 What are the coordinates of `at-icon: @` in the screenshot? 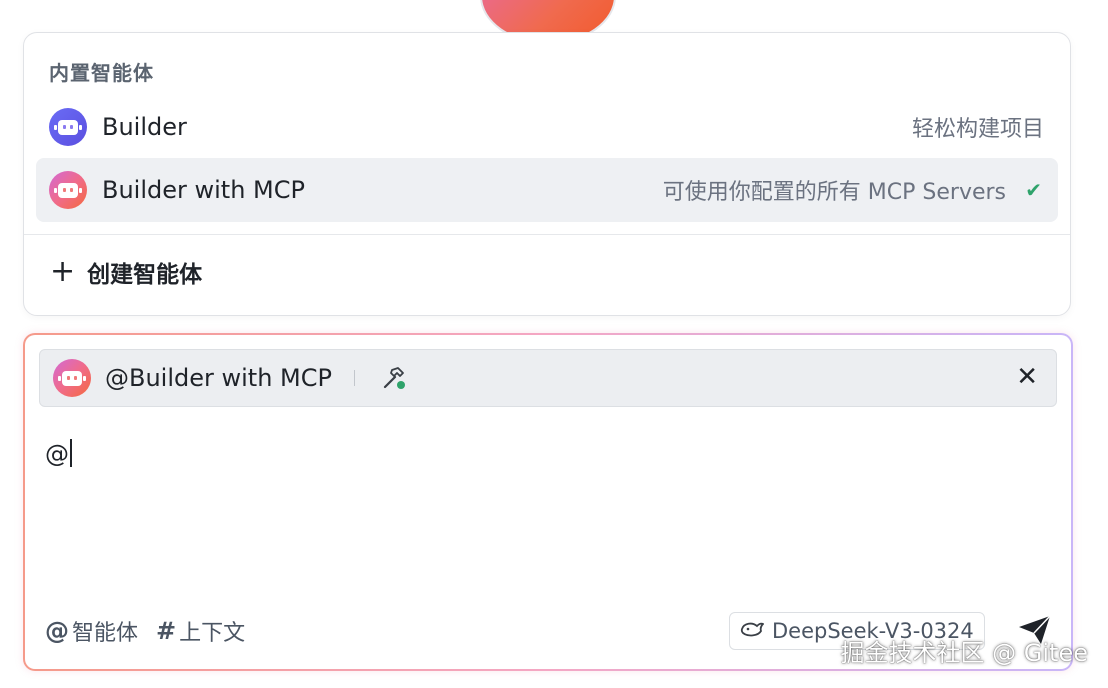 It's located at (57, 631).